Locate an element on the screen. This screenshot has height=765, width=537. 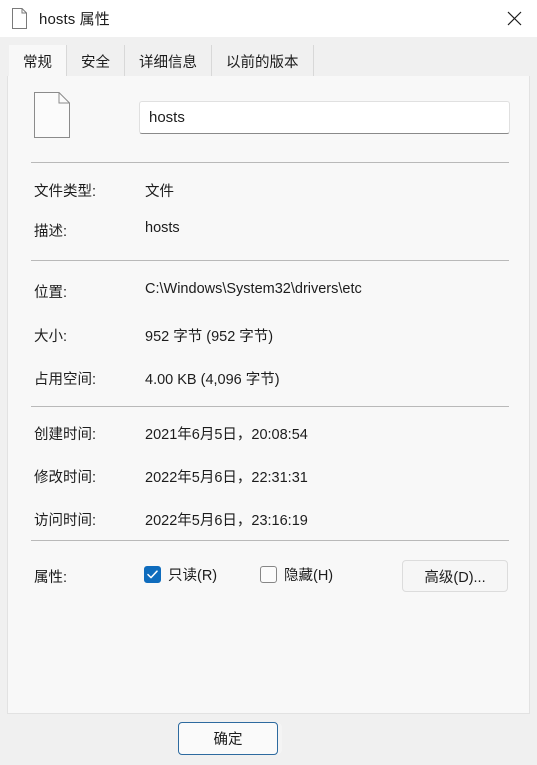
readonly-checkbox: 只读(R) is located at coordinates (180, 574).